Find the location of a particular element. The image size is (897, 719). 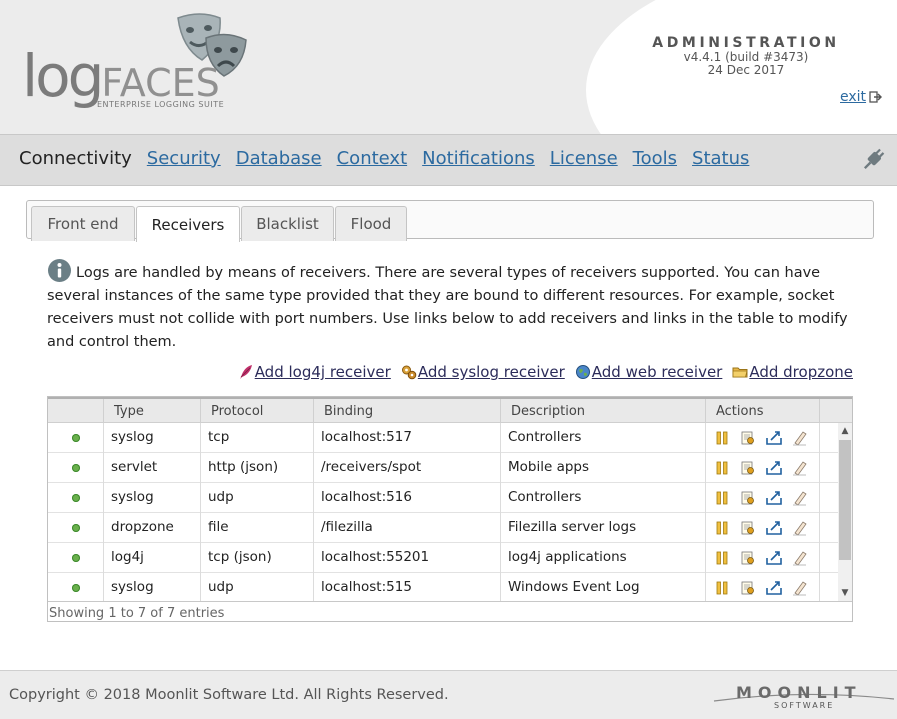

scroll-thumb is located at coordinates (845, 500).